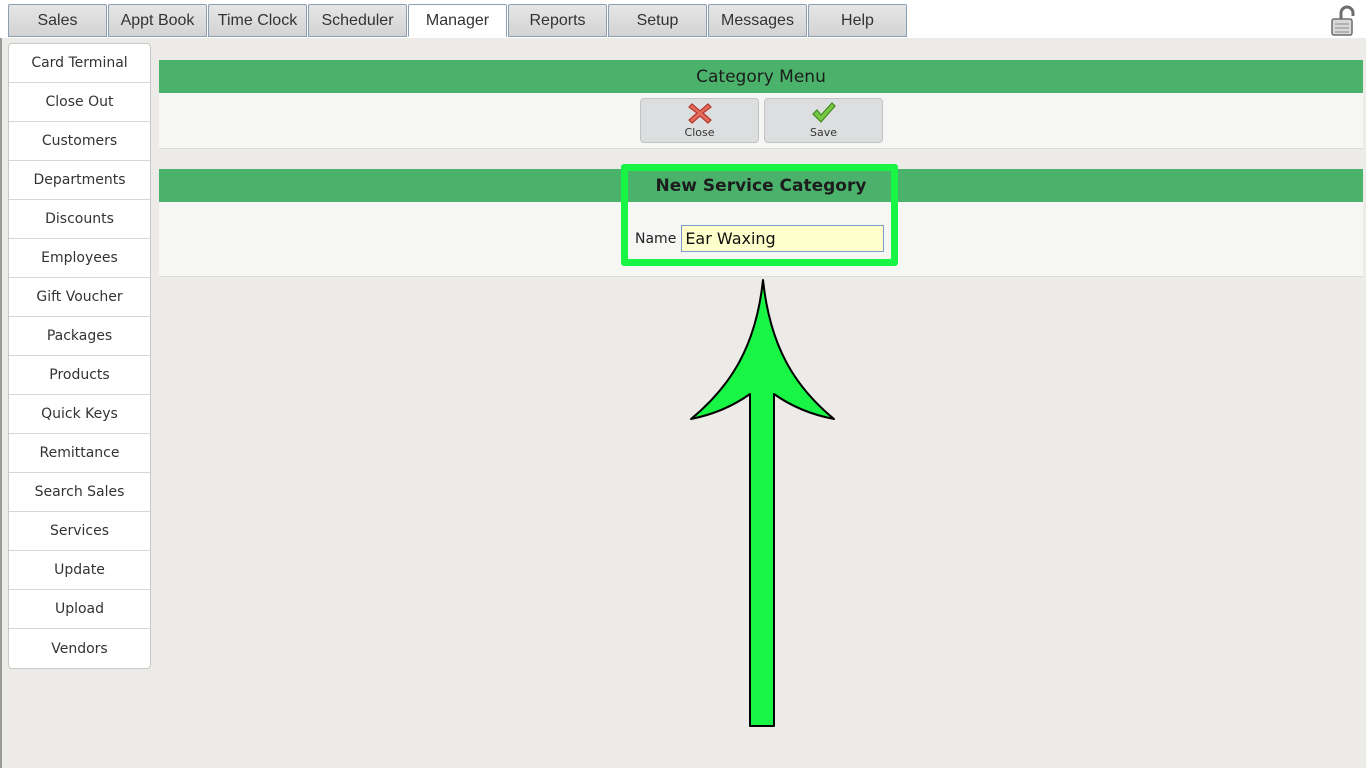 The width and height of the screenshot is (1366, 768). I want to click on close-button: Close, so click(699, 120).